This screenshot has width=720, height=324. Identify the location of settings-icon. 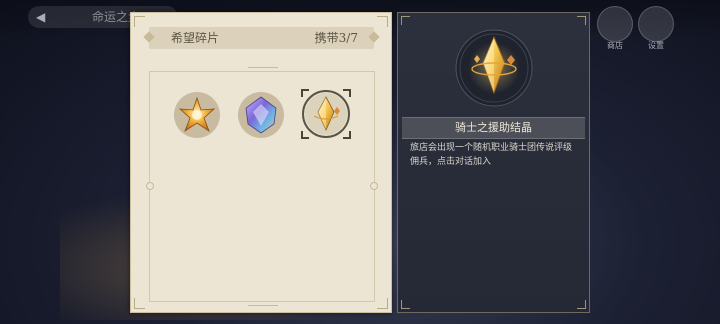
(656, 24).